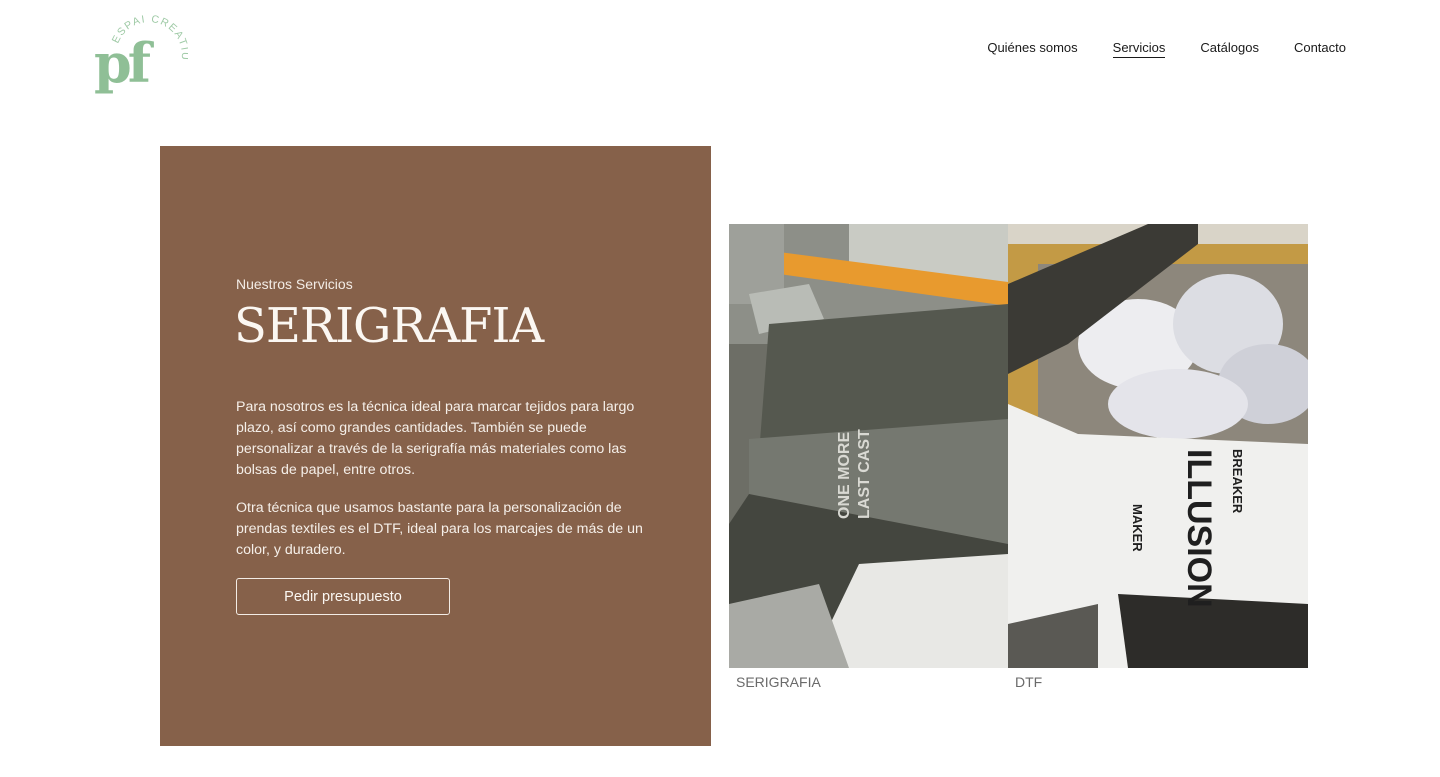 Image resolution: width=1440 pixels, height=777 pixels. What do you see at coordinates (1137, 528) in the screenshot?
I see `print-text-maker: MAKER` at bounding box center [1137, 528].